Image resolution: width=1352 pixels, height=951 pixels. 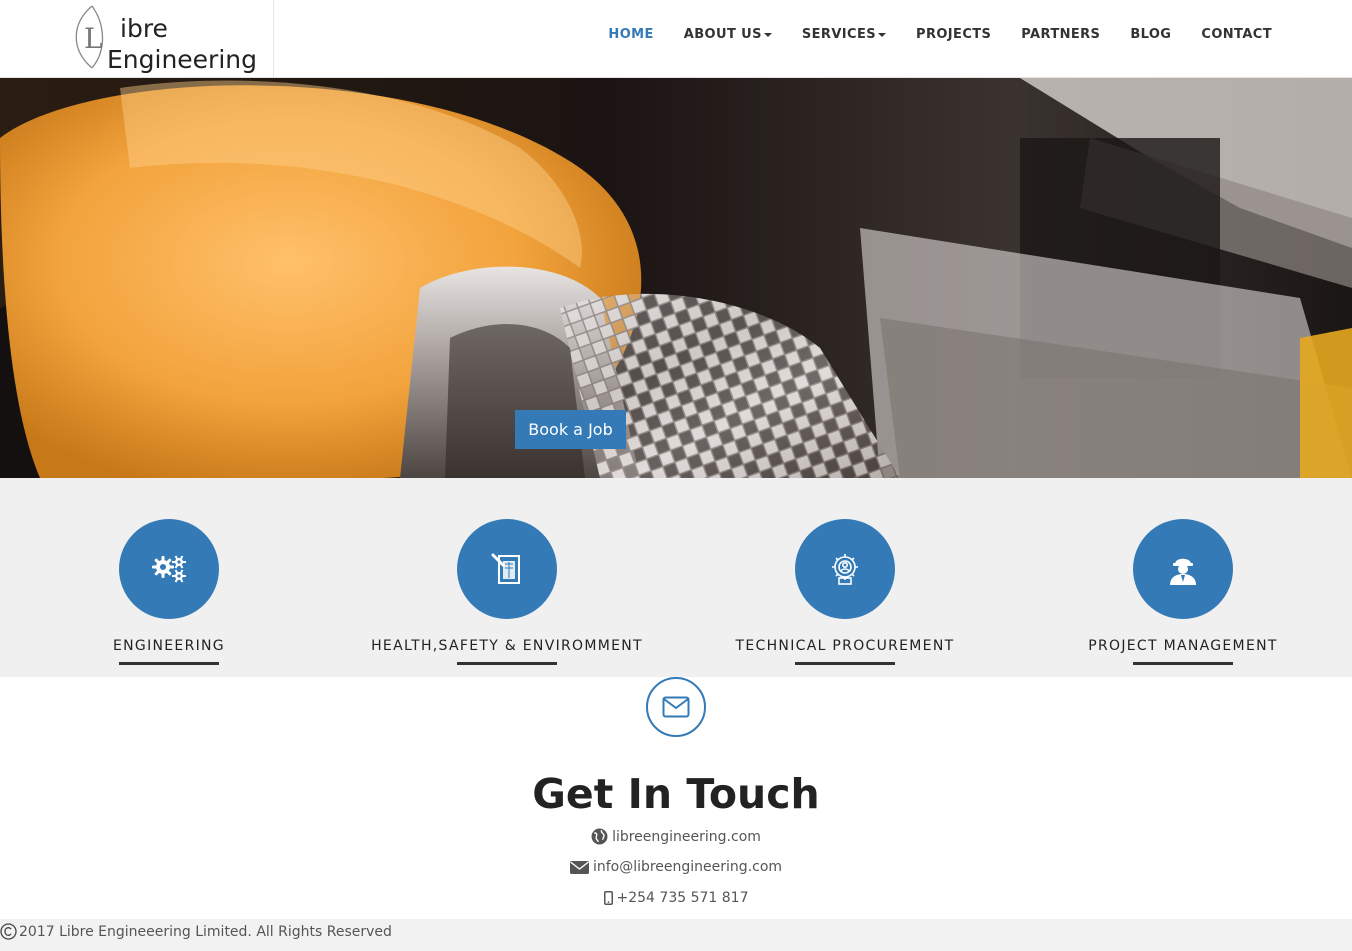 I want to click on engineer-icon, so click(x=1183, y=571).